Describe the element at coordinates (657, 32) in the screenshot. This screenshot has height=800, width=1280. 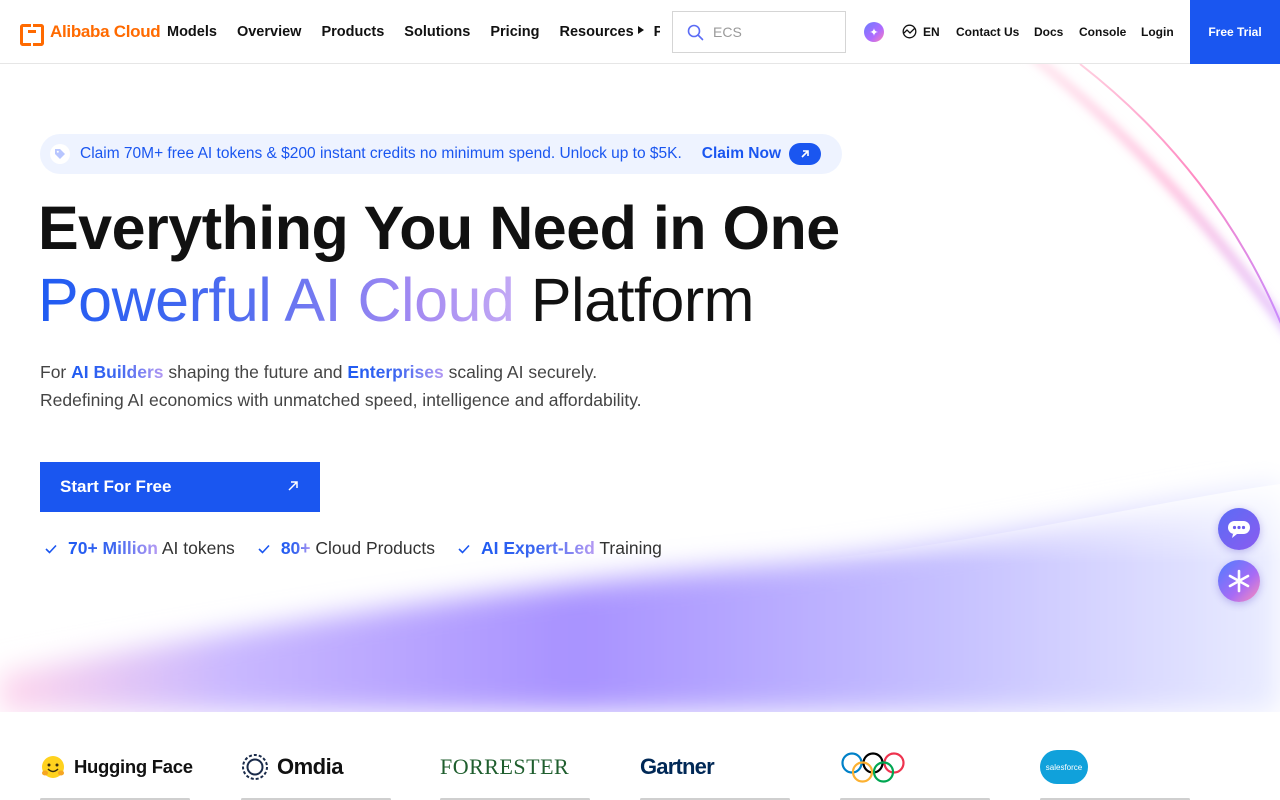
I see `menu-item-partners: Partners` at that location.